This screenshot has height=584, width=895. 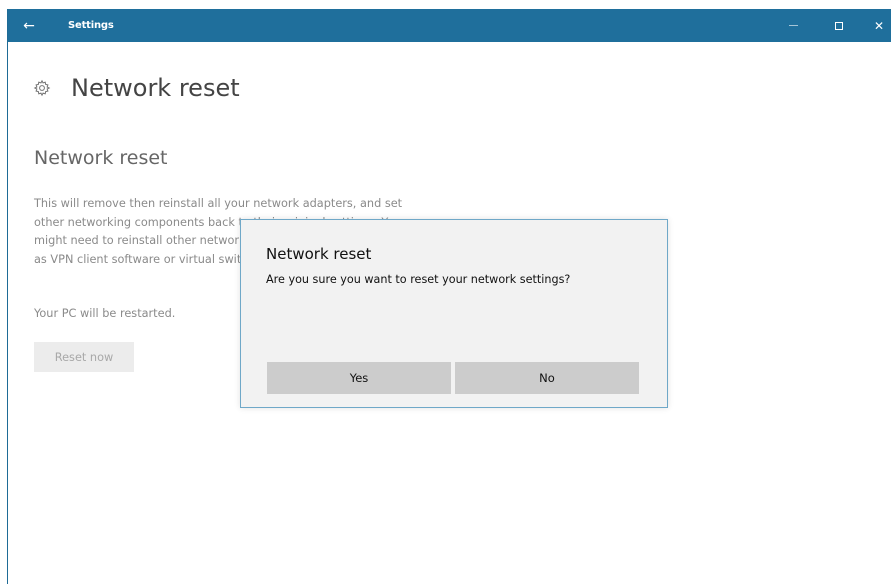 I want to click on no-button: No, so click(x=547, y=378).